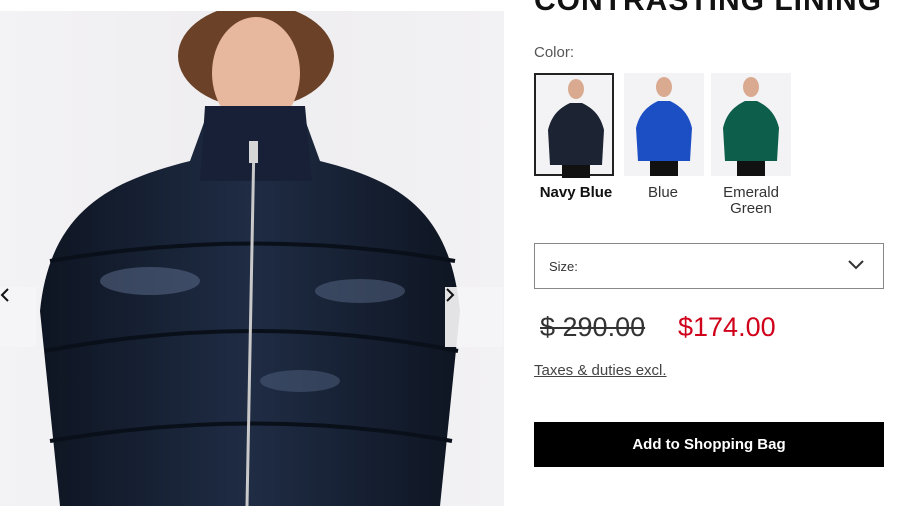  What do you see at coordinates (751, 200) in the screenshot?
I see `color-name-emerald-green: Emerald Green` at bounding box center [751, 200].